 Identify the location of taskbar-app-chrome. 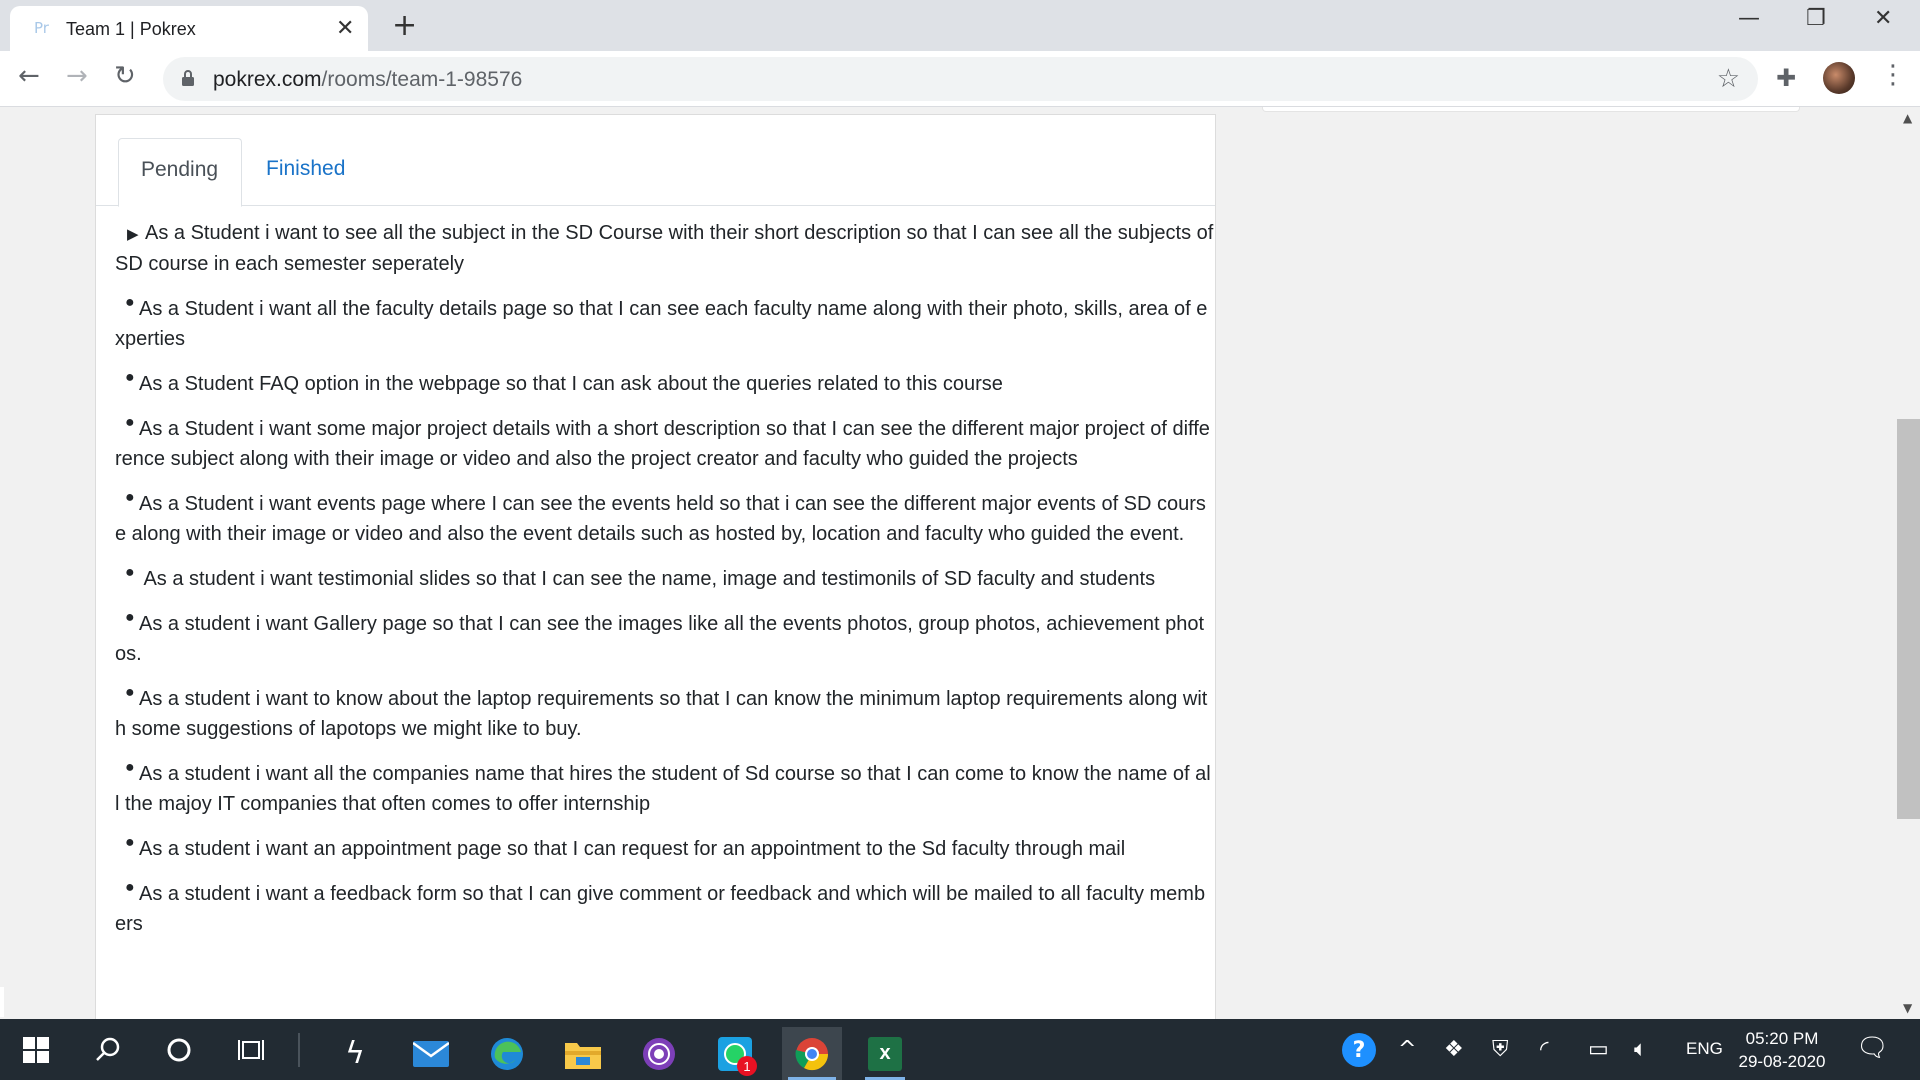
(812, 1053).